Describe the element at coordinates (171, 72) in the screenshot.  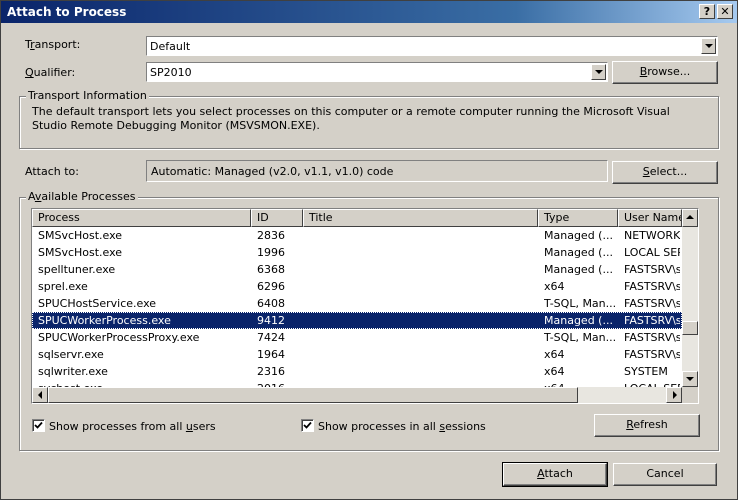
I see `qualifier-value: SP2010` at that location.